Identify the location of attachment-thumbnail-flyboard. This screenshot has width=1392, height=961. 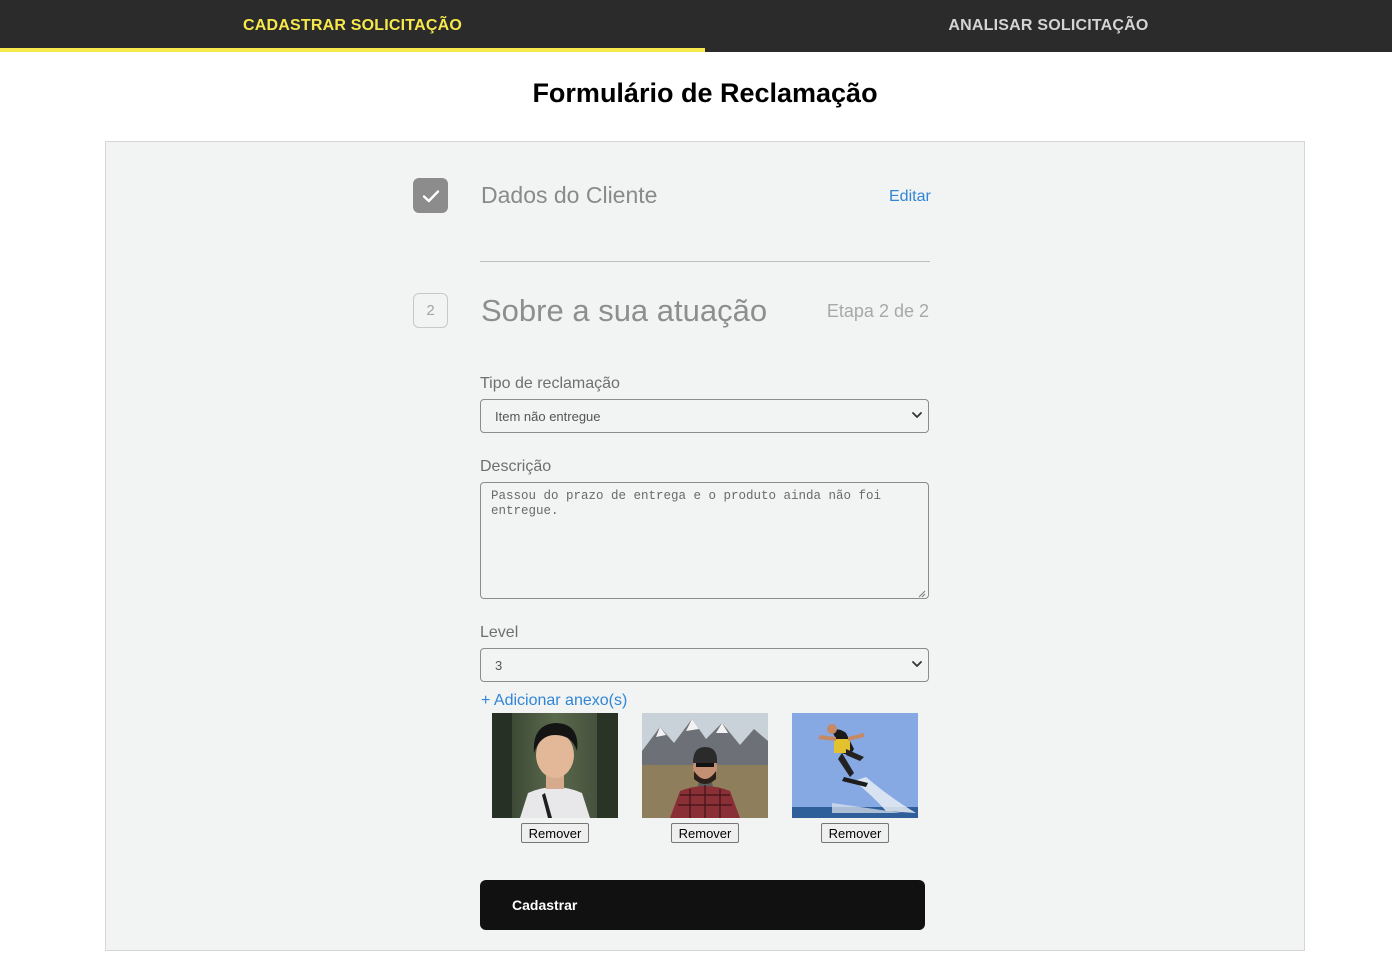
(855, 765).